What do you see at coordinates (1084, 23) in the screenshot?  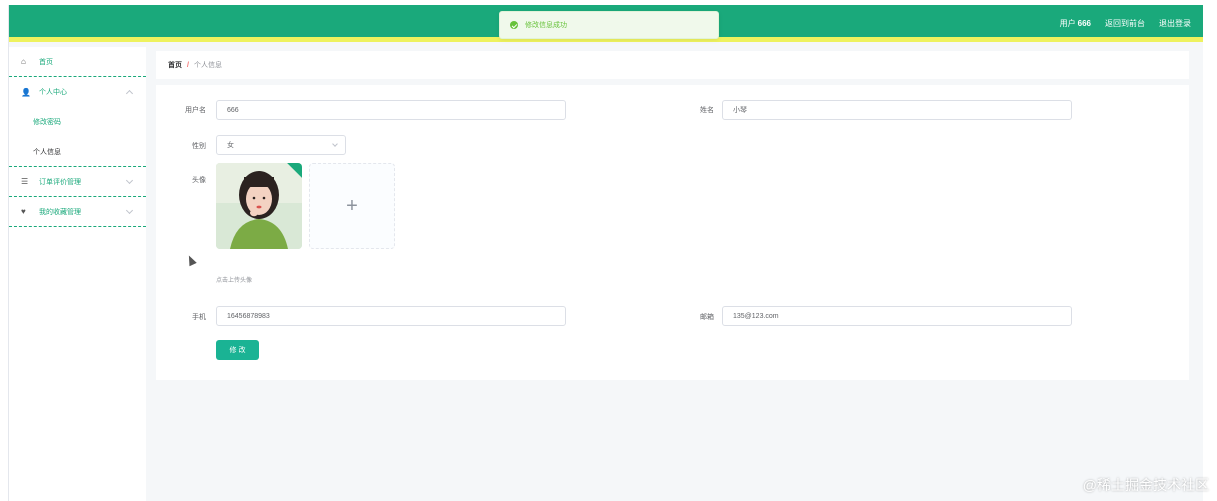 I see `user-name: 666` at bounding box center [1084, 23].